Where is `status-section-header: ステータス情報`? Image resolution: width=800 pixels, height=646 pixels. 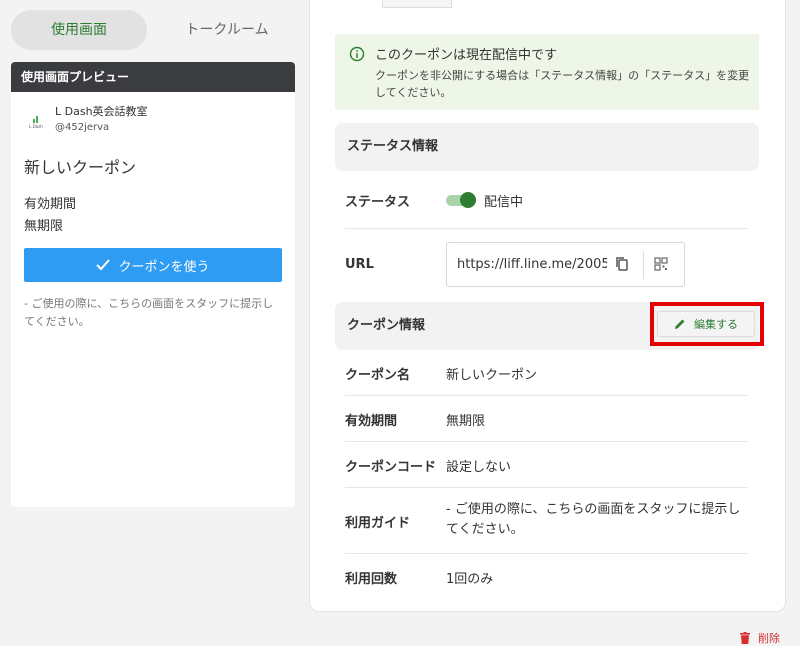
status-section-header: ステータス情報 is located at coordinates (547, 147).